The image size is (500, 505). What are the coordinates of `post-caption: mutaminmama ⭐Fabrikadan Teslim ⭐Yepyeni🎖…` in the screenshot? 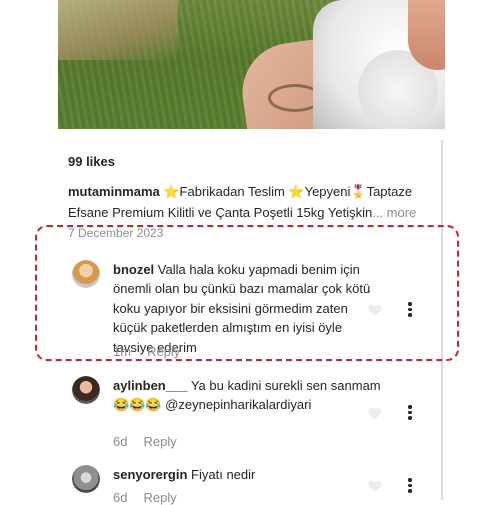 It's located at (254, 202).